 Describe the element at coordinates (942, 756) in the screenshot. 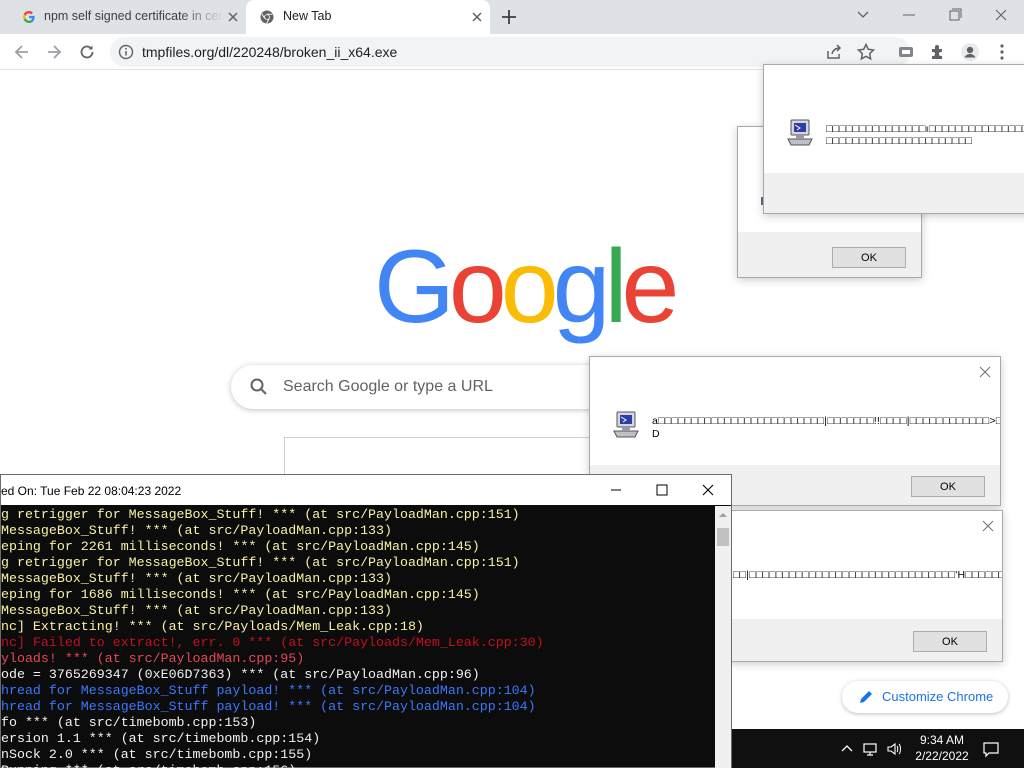

I see `clock-date: 2/22/2022` at that location.